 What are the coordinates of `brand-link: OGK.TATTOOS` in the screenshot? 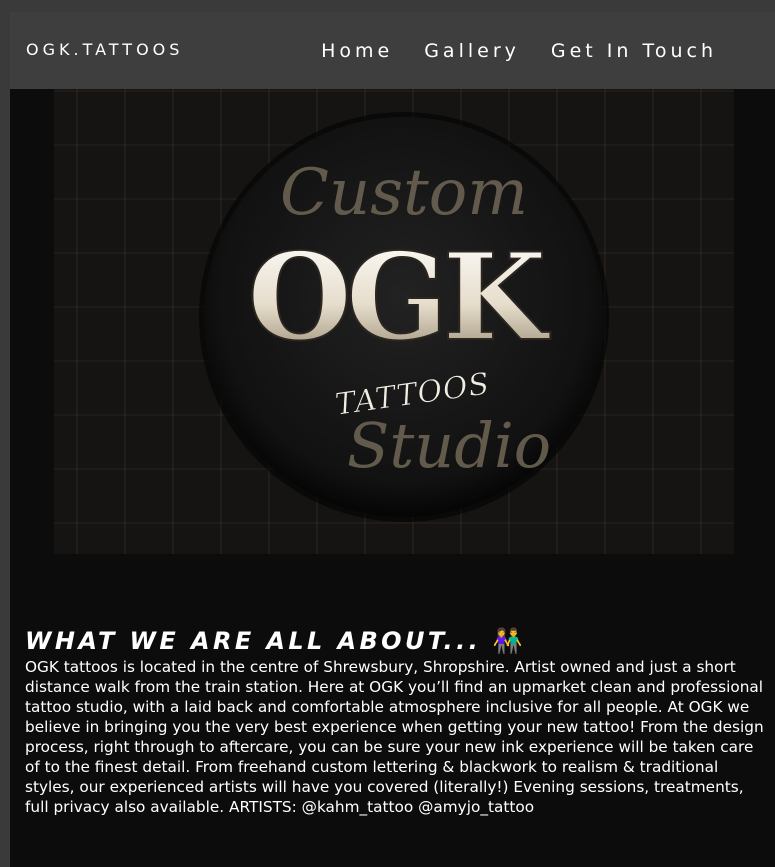 It's located at (104, 49).